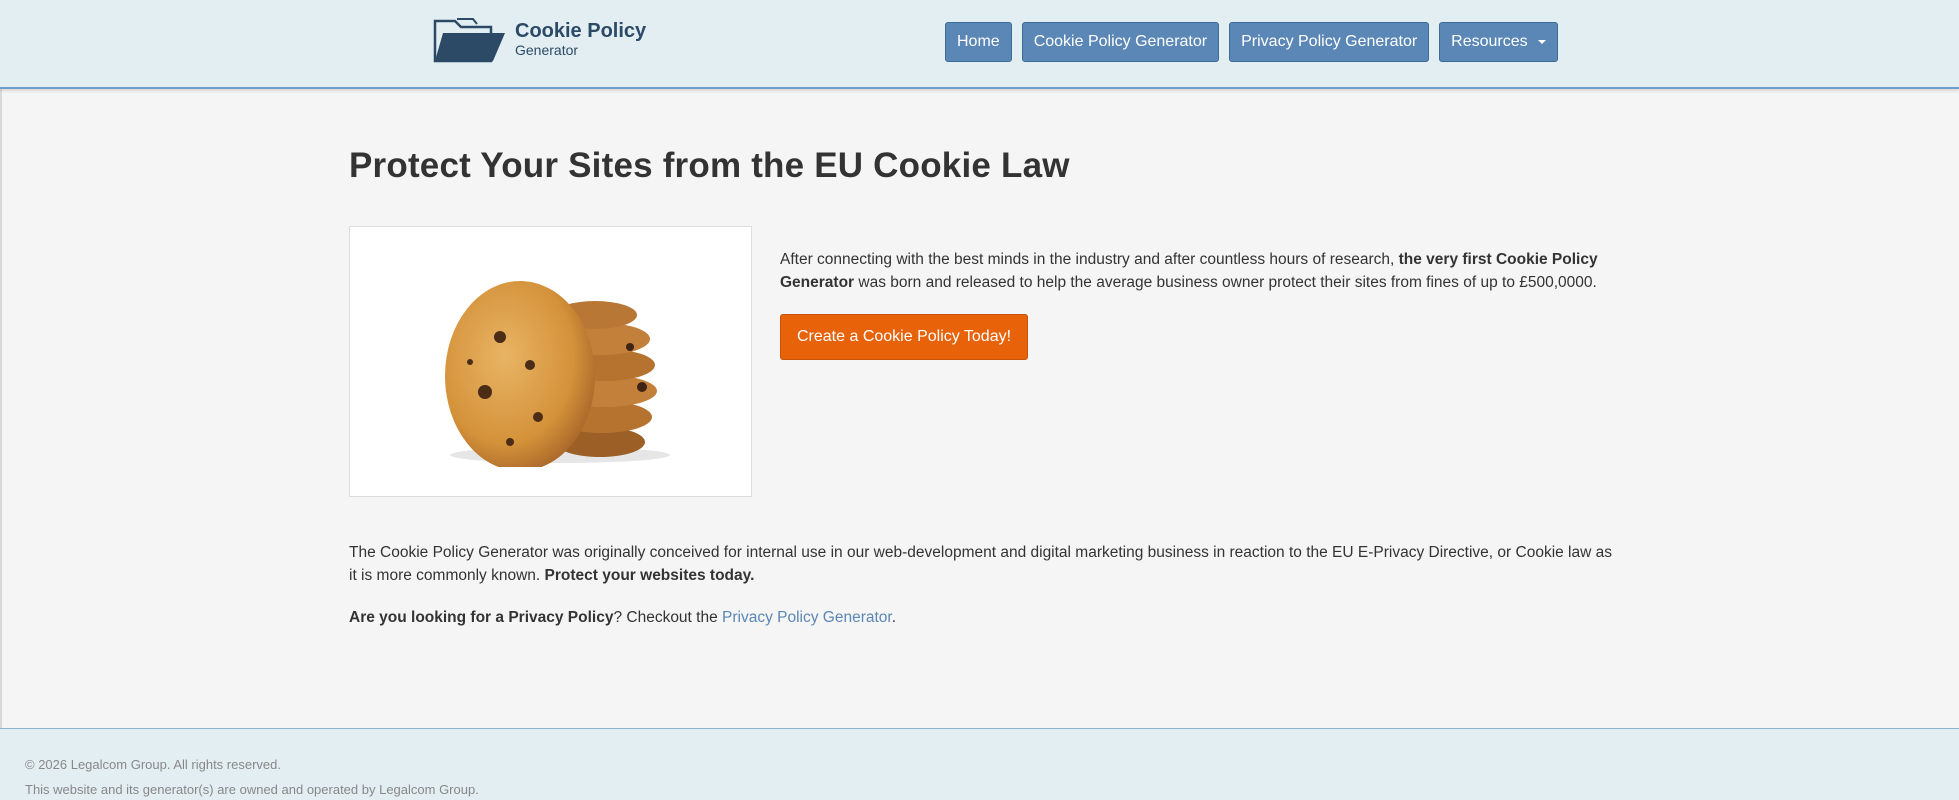 The width and height of the screenshot is (1959, 800). I want to click on nav-resources-label: Resources, so click(1489, 41).